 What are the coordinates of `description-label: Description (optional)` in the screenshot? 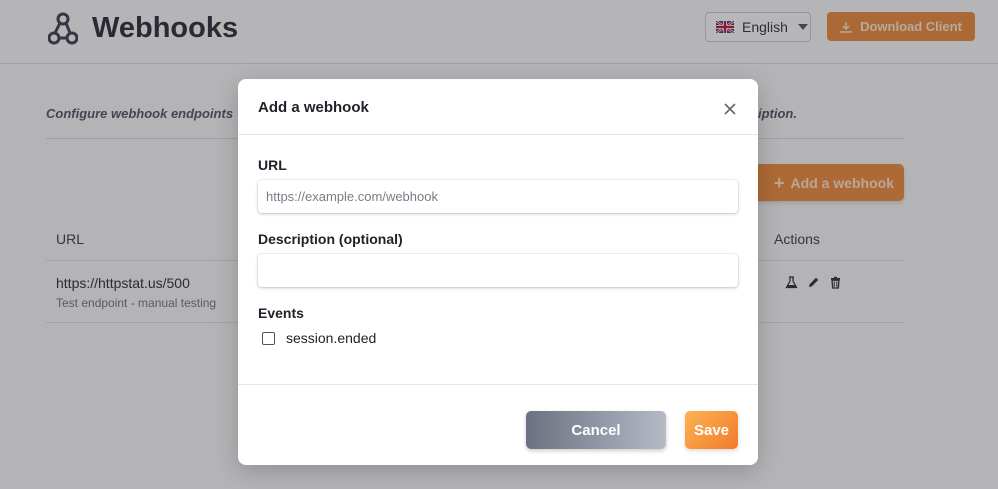 It's located at (330, 239).